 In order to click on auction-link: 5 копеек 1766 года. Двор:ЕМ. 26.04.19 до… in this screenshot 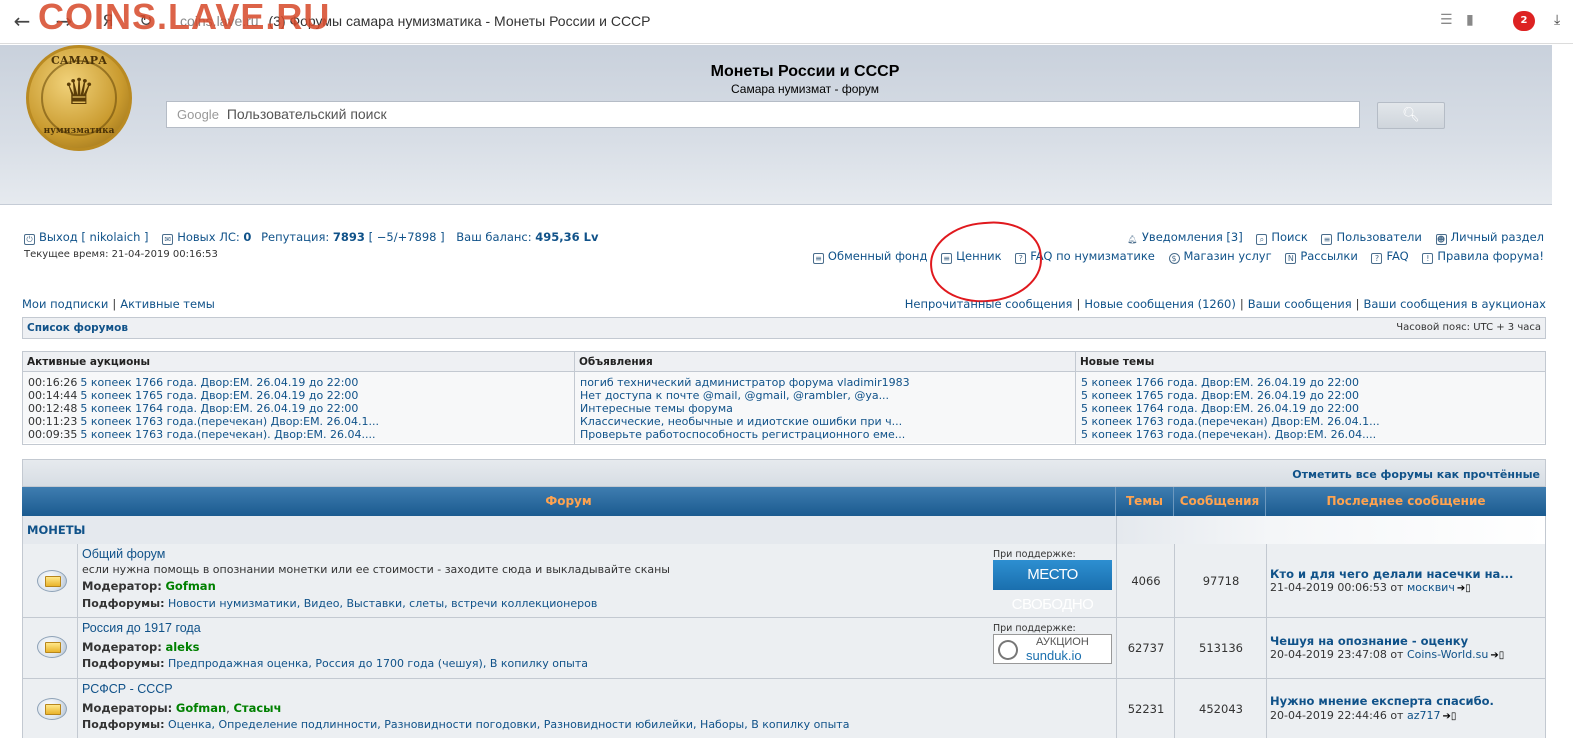, I will do `click(219, 382)`.